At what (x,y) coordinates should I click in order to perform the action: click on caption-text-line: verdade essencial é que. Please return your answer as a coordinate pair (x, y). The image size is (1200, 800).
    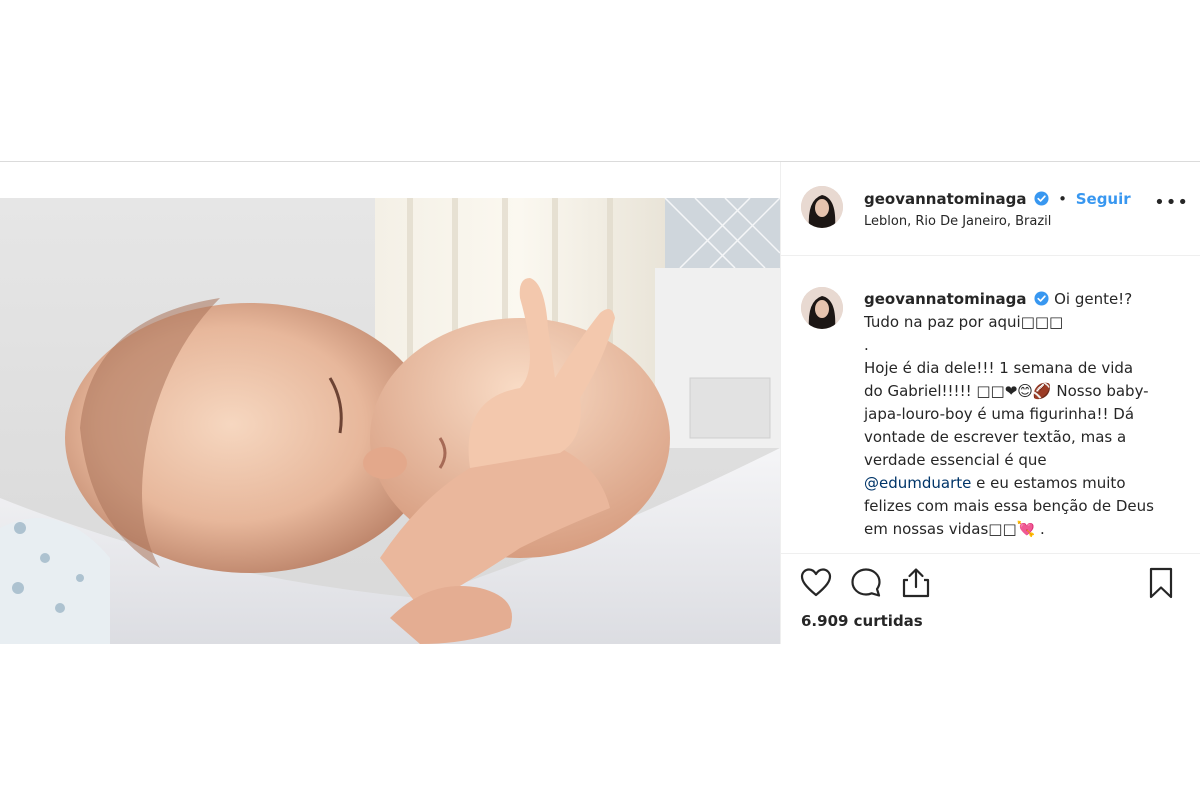
    Looking at the image, I should click on (955, 460).